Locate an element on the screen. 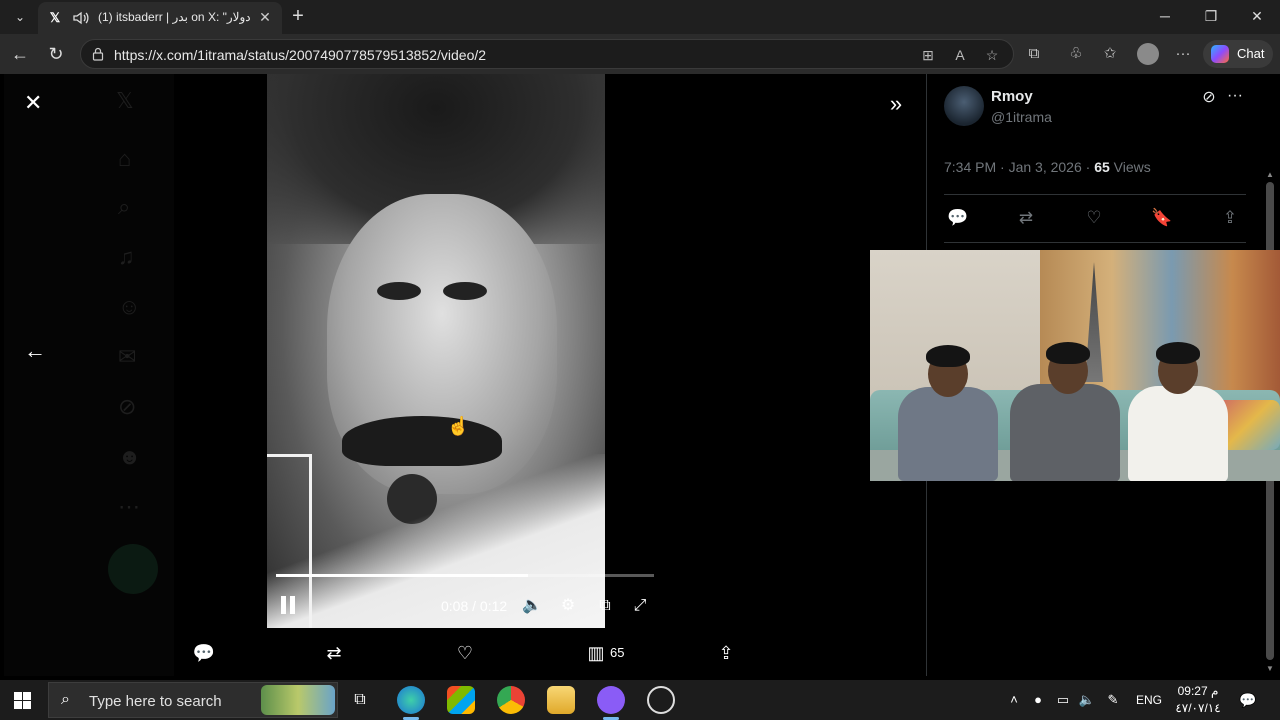 The width and height of the screenshot is (1280, 720). people-nav-icon: ☺ is located at coordinates (129, 306).